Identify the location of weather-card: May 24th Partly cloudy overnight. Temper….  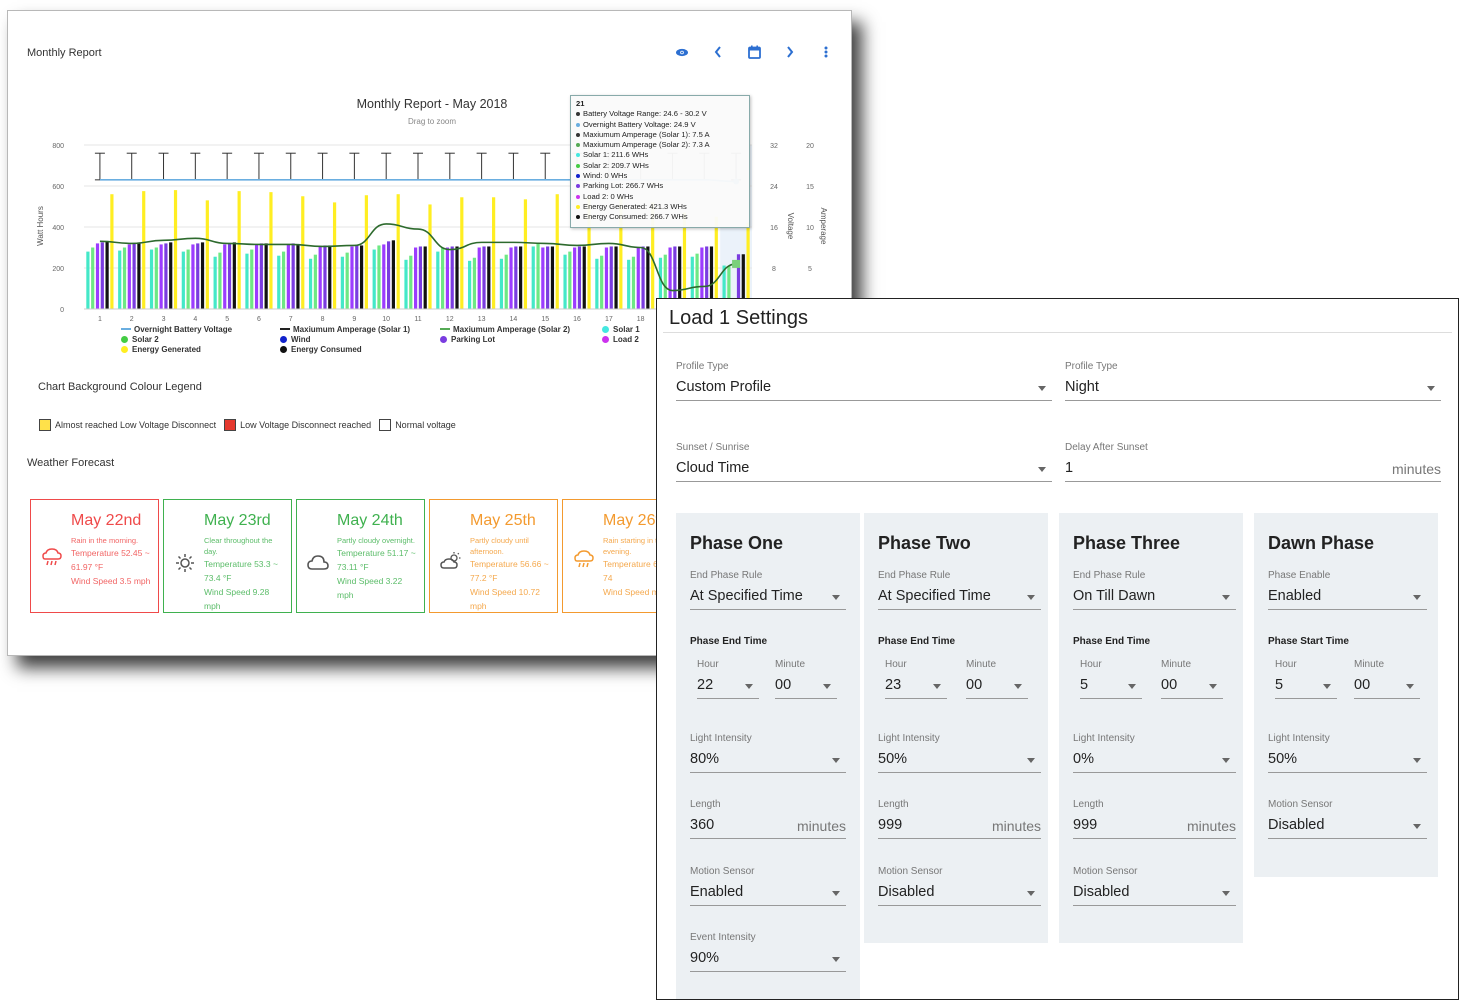
(360, 556).